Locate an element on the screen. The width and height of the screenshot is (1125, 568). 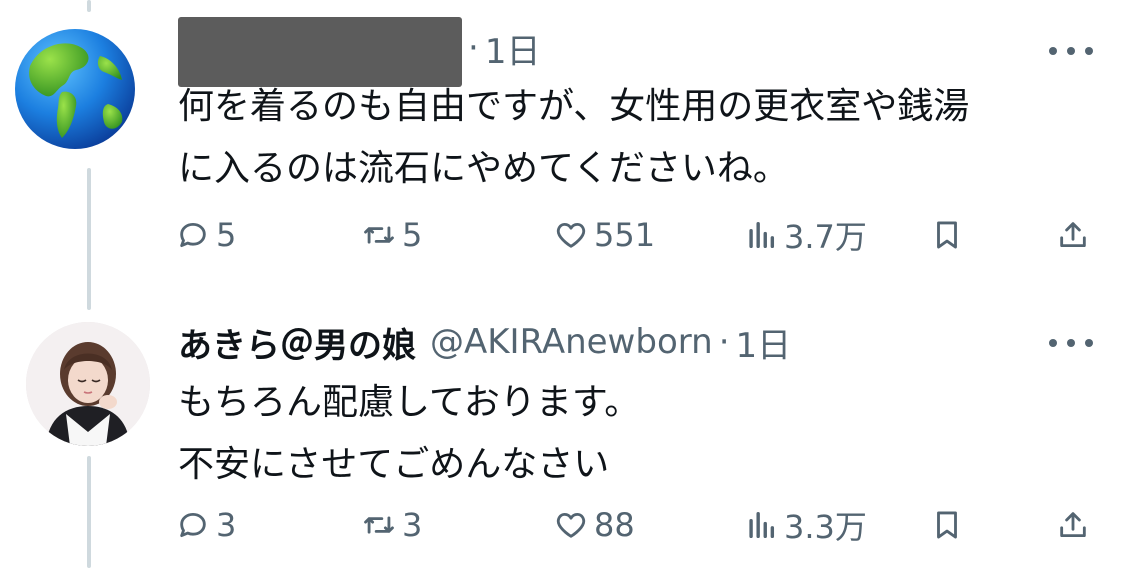
thread-line-top is located at coordinates (89, 6).